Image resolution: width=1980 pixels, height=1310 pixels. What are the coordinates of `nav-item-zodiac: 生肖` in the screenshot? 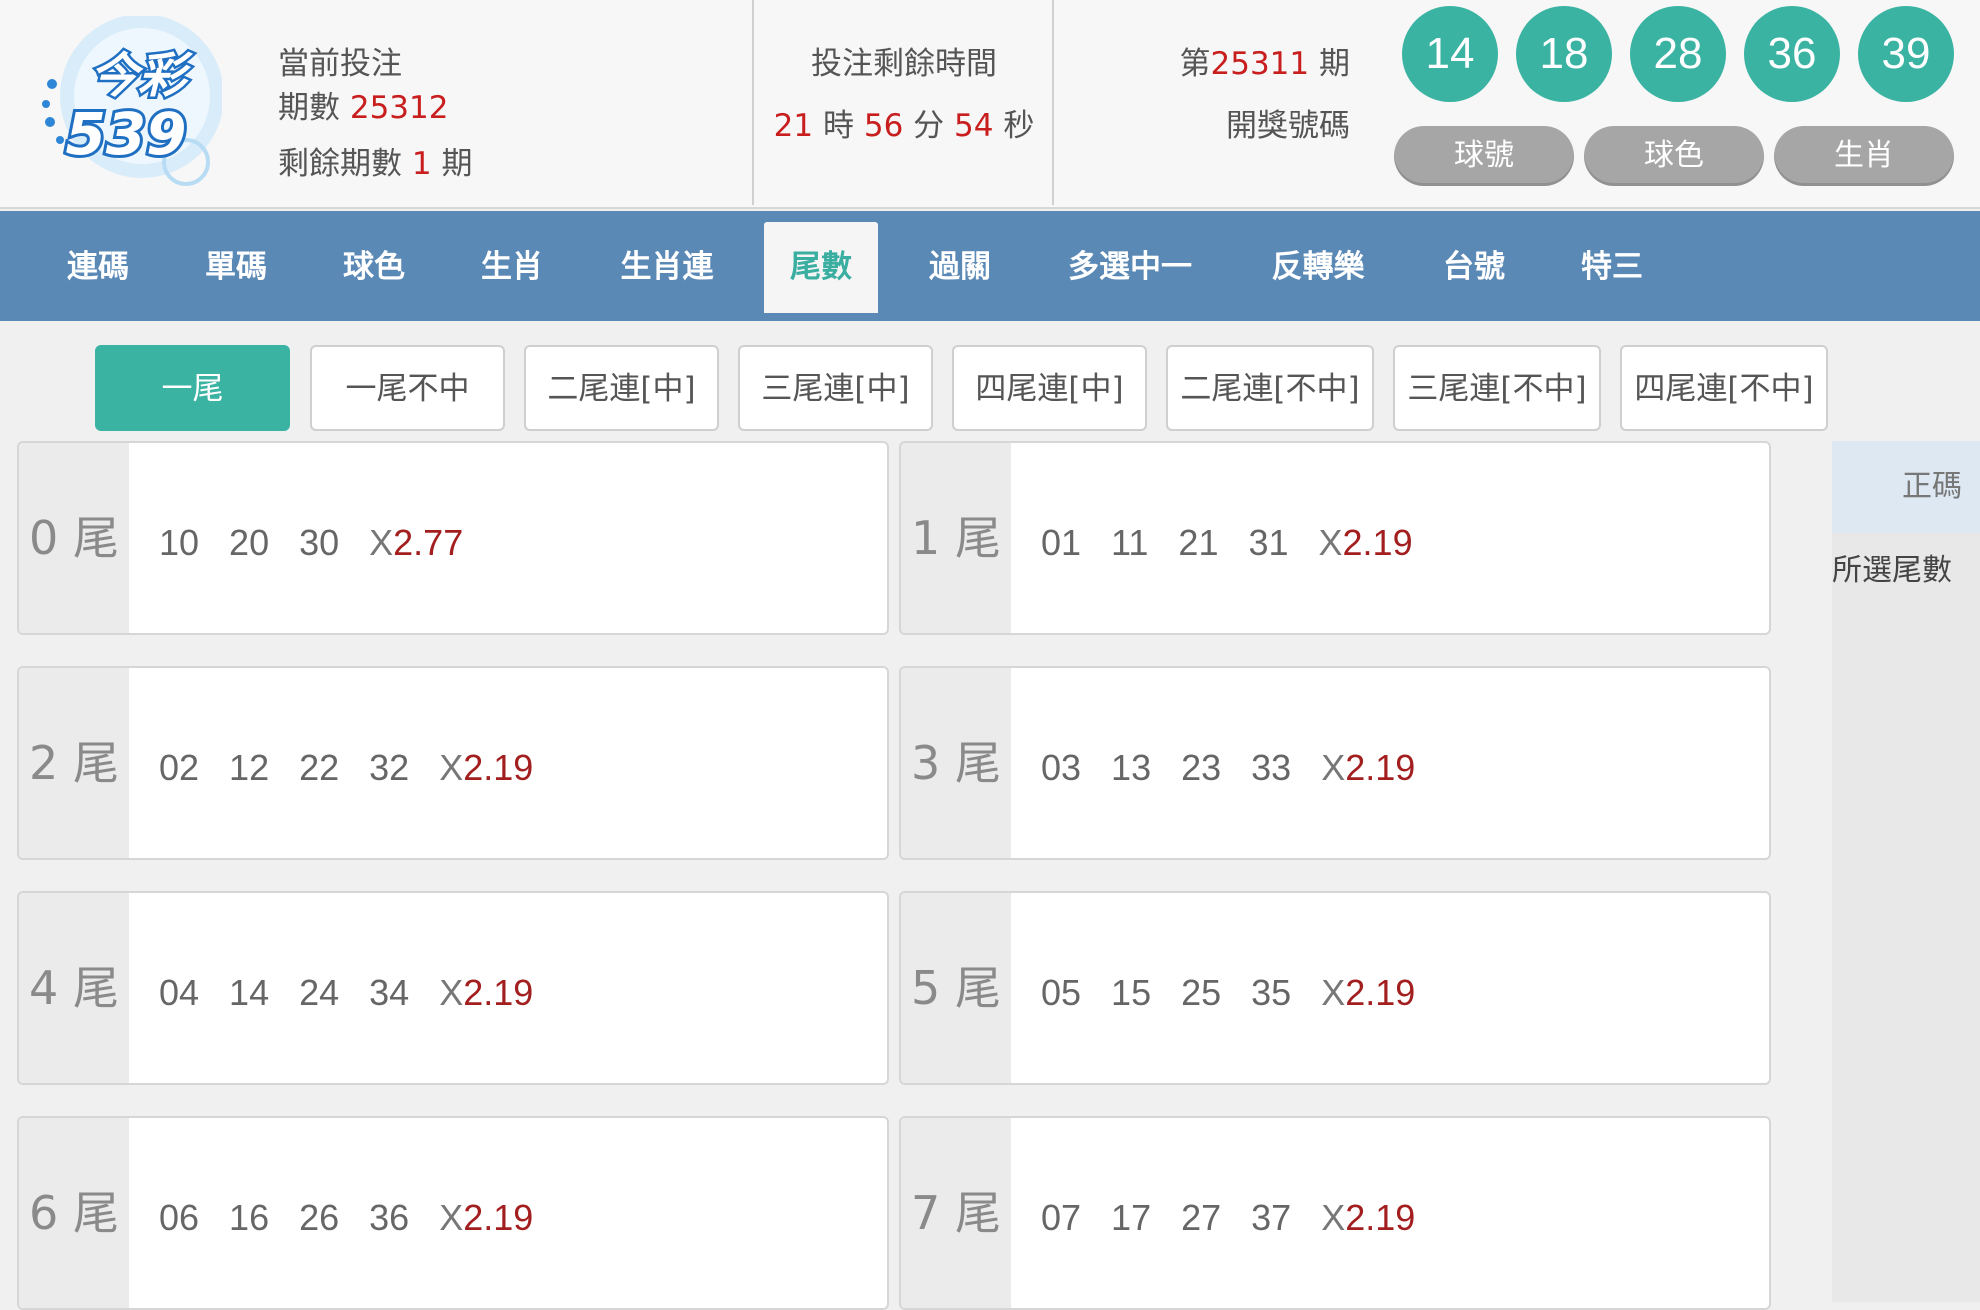 It's located at (512, 267).